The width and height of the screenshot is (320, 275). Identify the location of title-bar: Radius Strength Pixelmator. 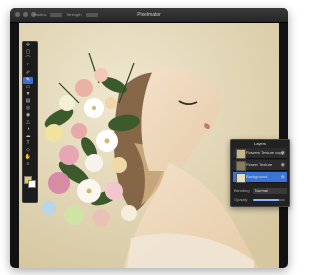
(149, 15).